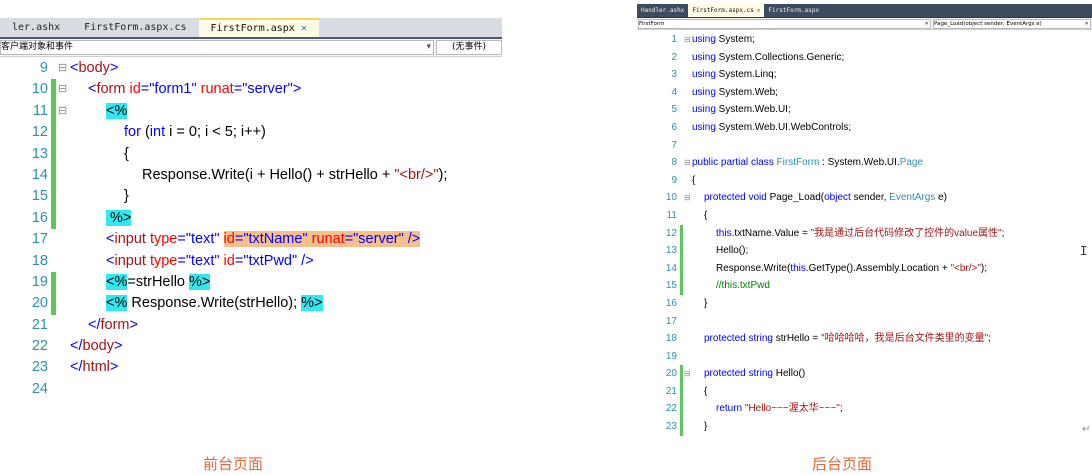 This screenshot has width=1092, height=475. What do you see at coordinates (251, 197) in the screenshot?
I see `code-line: 15}` at bounding box center [251, 197].